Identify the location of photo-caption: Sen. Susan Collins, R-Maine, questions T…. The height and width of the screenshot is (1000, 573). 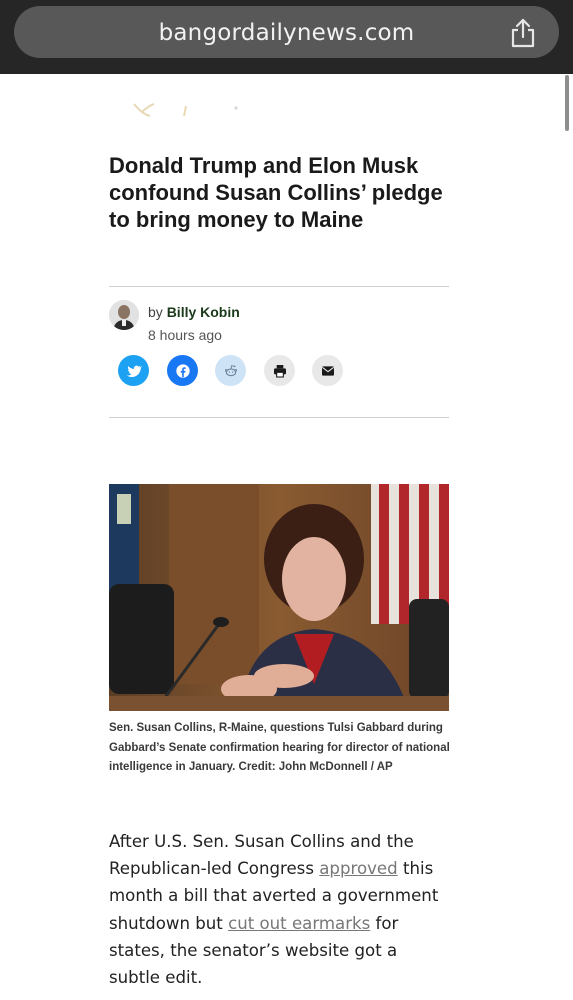
(279, 747).